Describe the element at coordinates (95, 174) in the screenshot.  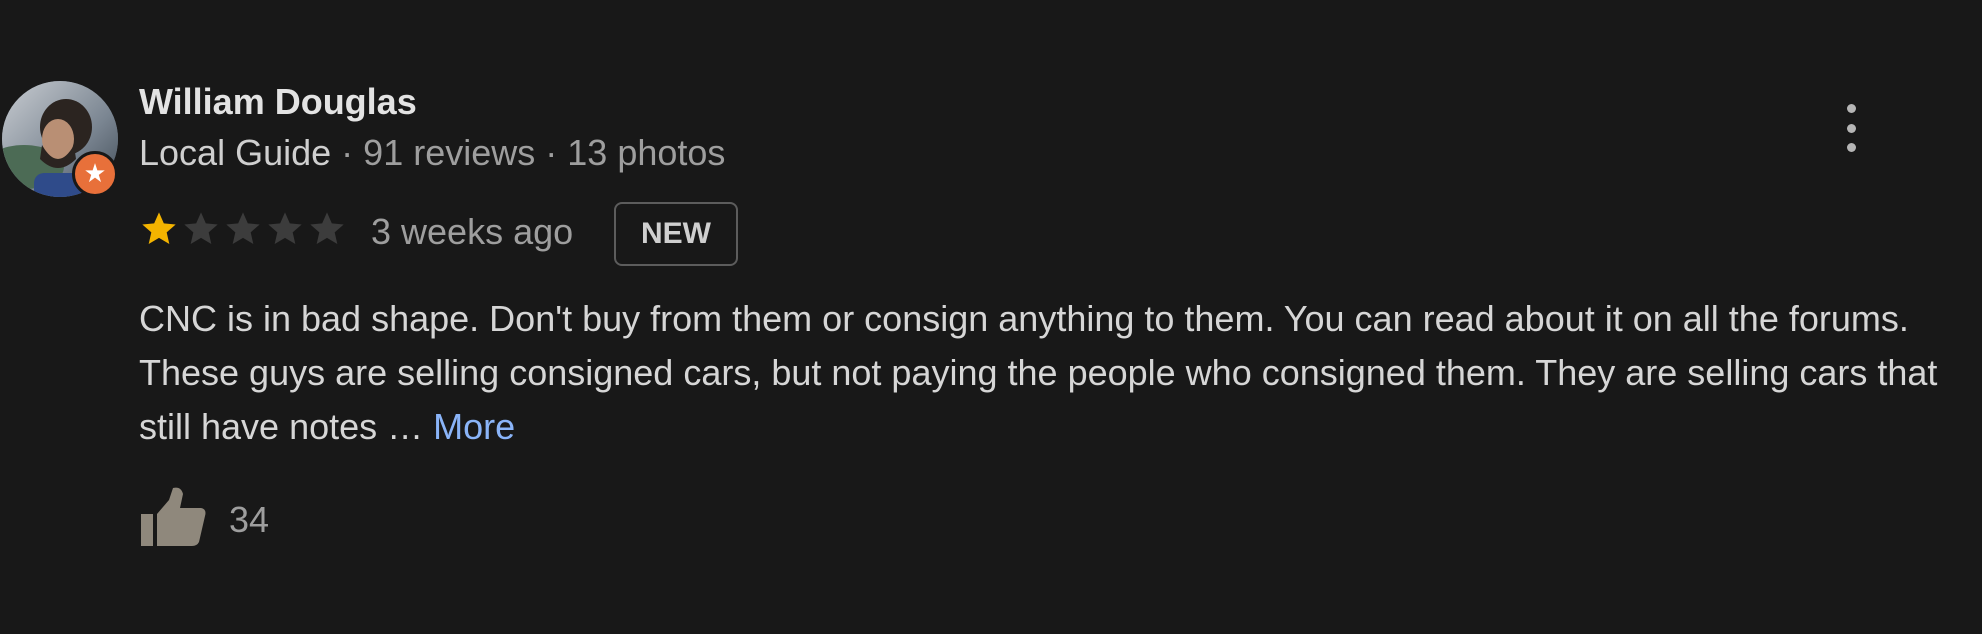
I see `local-guide-star-icon` at that location.